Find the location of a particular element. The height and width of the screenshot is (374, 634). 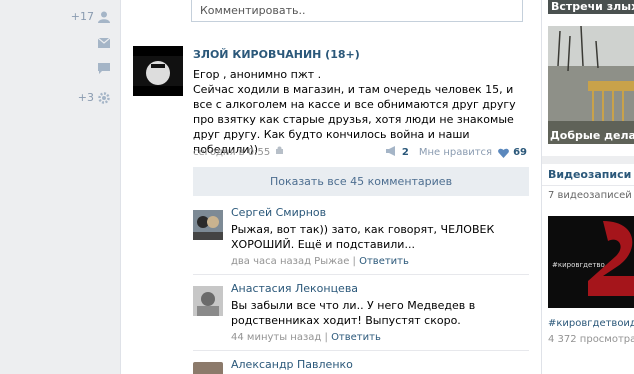

friends-count: +17 is located at coordinates (82, 16).